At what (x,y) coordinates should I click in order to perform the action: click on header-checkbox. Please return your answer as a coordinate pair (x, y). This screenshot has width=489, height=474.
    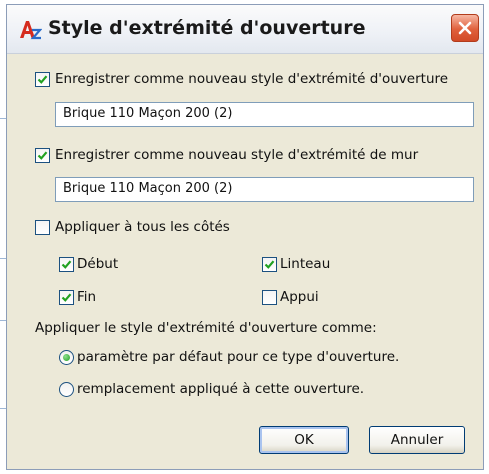
    Looking at the image, I should click on (269, 264).